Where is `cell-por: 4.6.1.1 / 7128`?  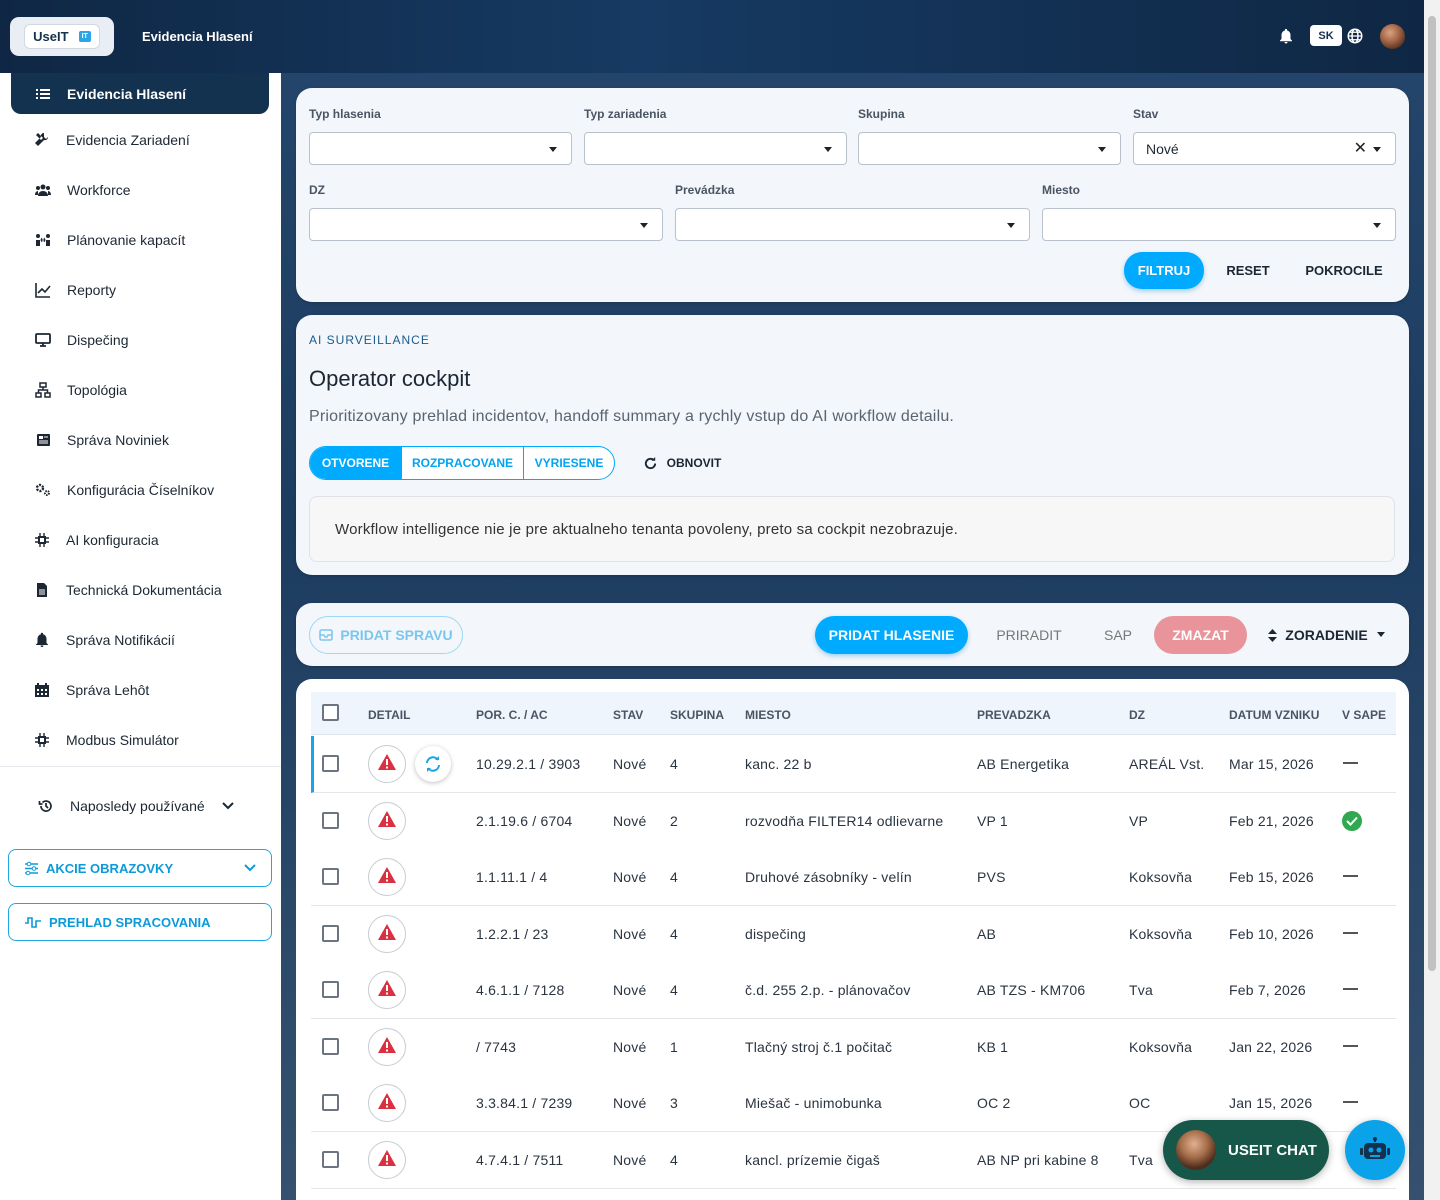 cell-por: 4.6.1.1 / 7128 is located at coordinates (520, 990).